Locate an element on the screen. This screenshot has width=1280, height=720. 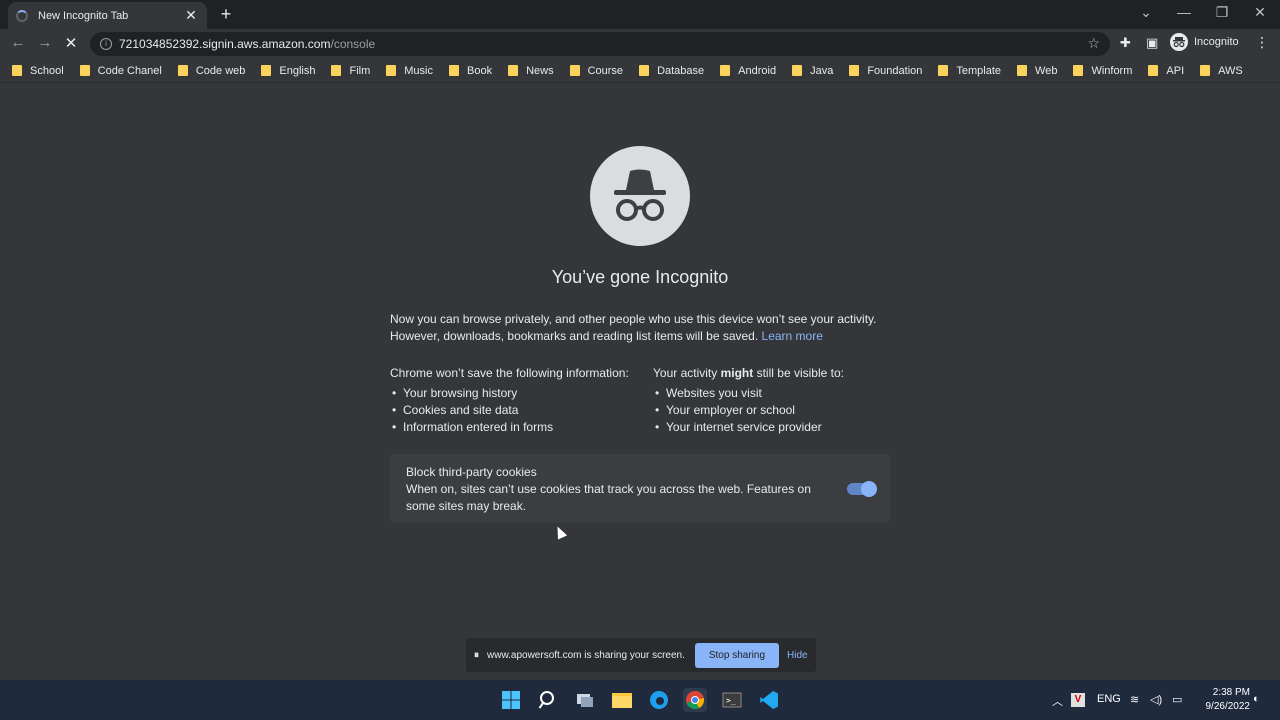
bookmark-item: Code web is located at coordinates (211, 70).